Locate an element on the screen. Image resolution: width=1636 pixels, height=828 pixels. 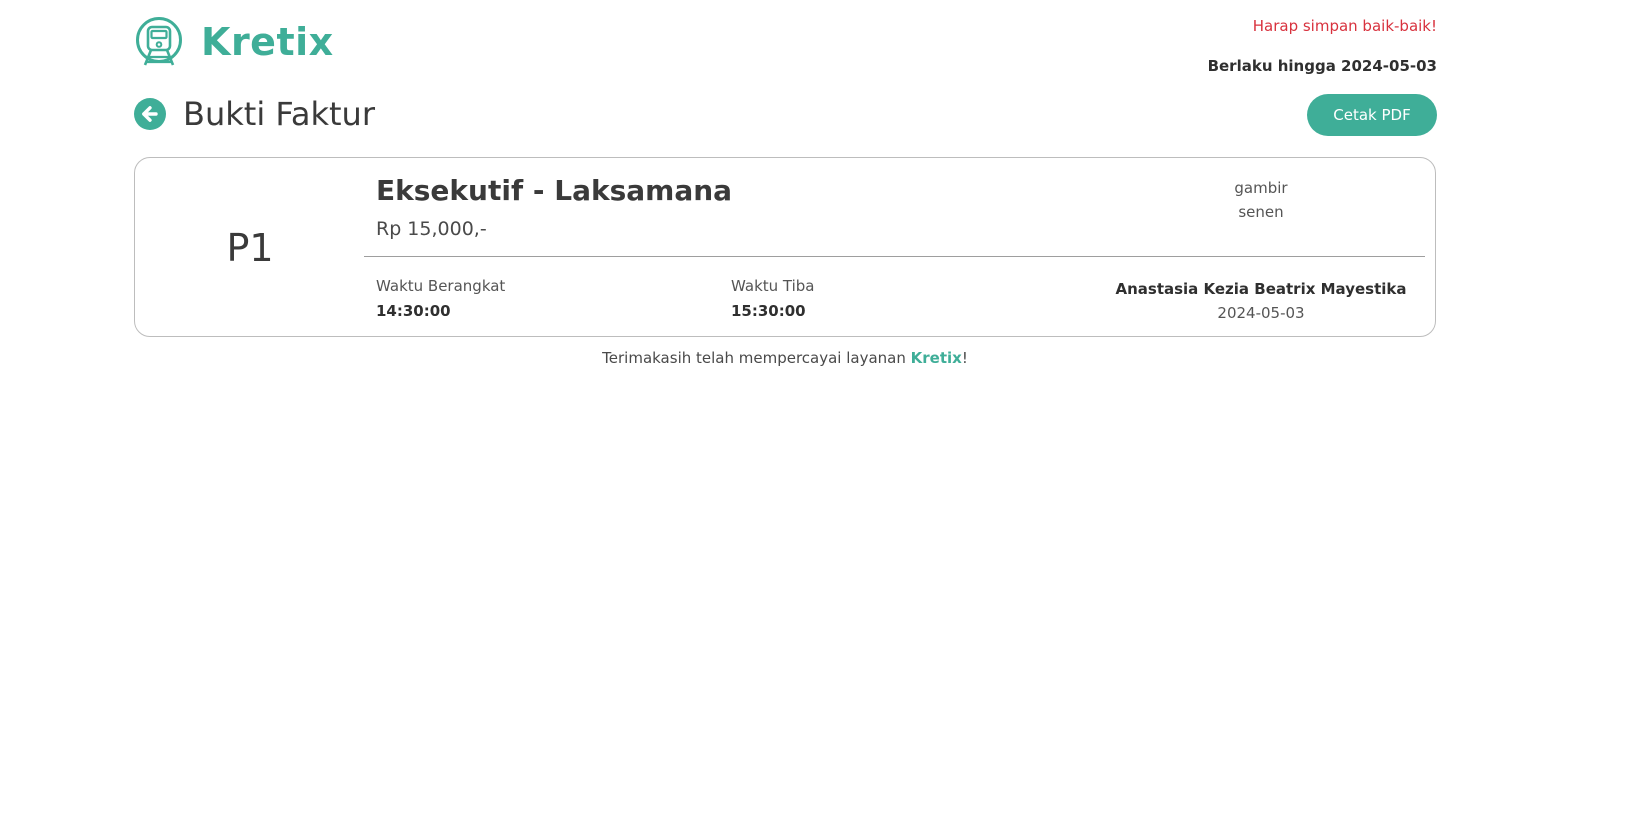
ticket-price: Rp 15,000,- is located at coordinates (431, 229).